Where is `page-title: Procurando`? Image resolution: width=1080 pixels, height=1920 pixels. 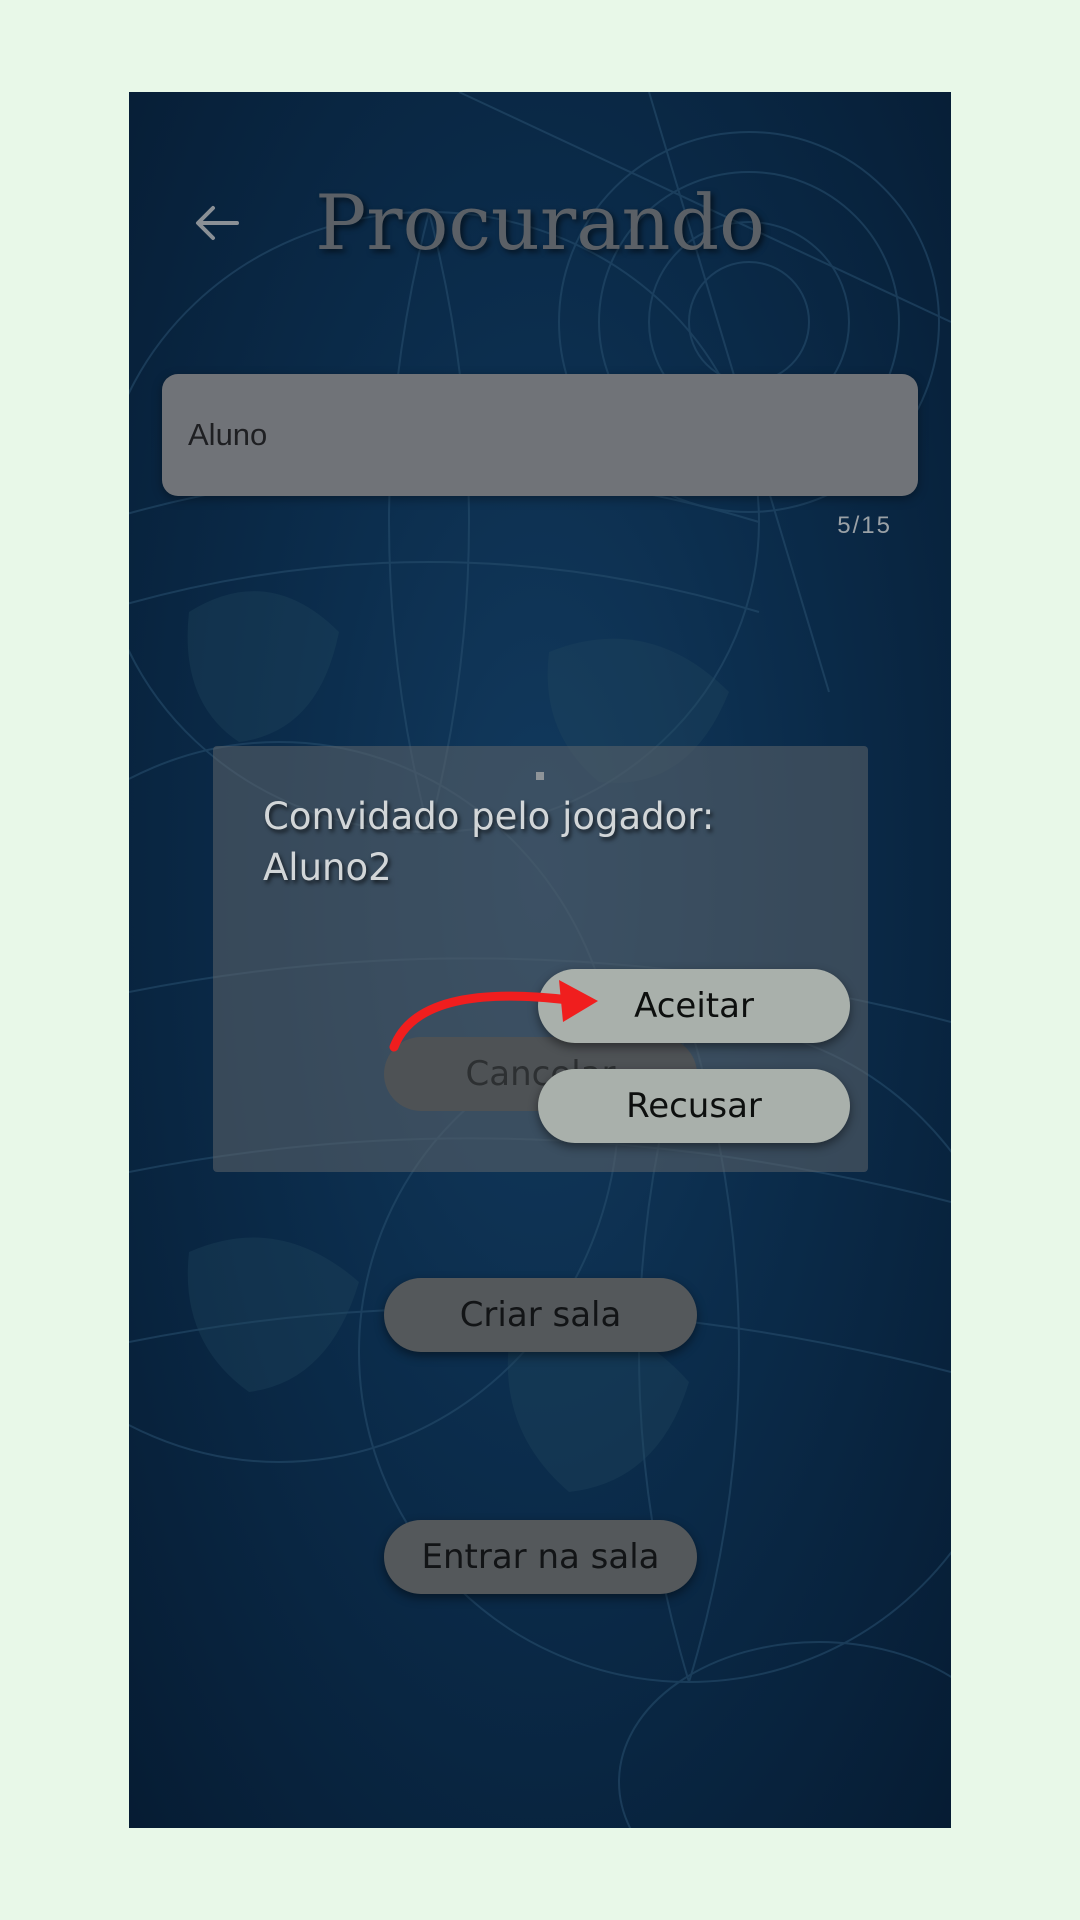 page-title: Procurando is located at coordinates (540, 222).